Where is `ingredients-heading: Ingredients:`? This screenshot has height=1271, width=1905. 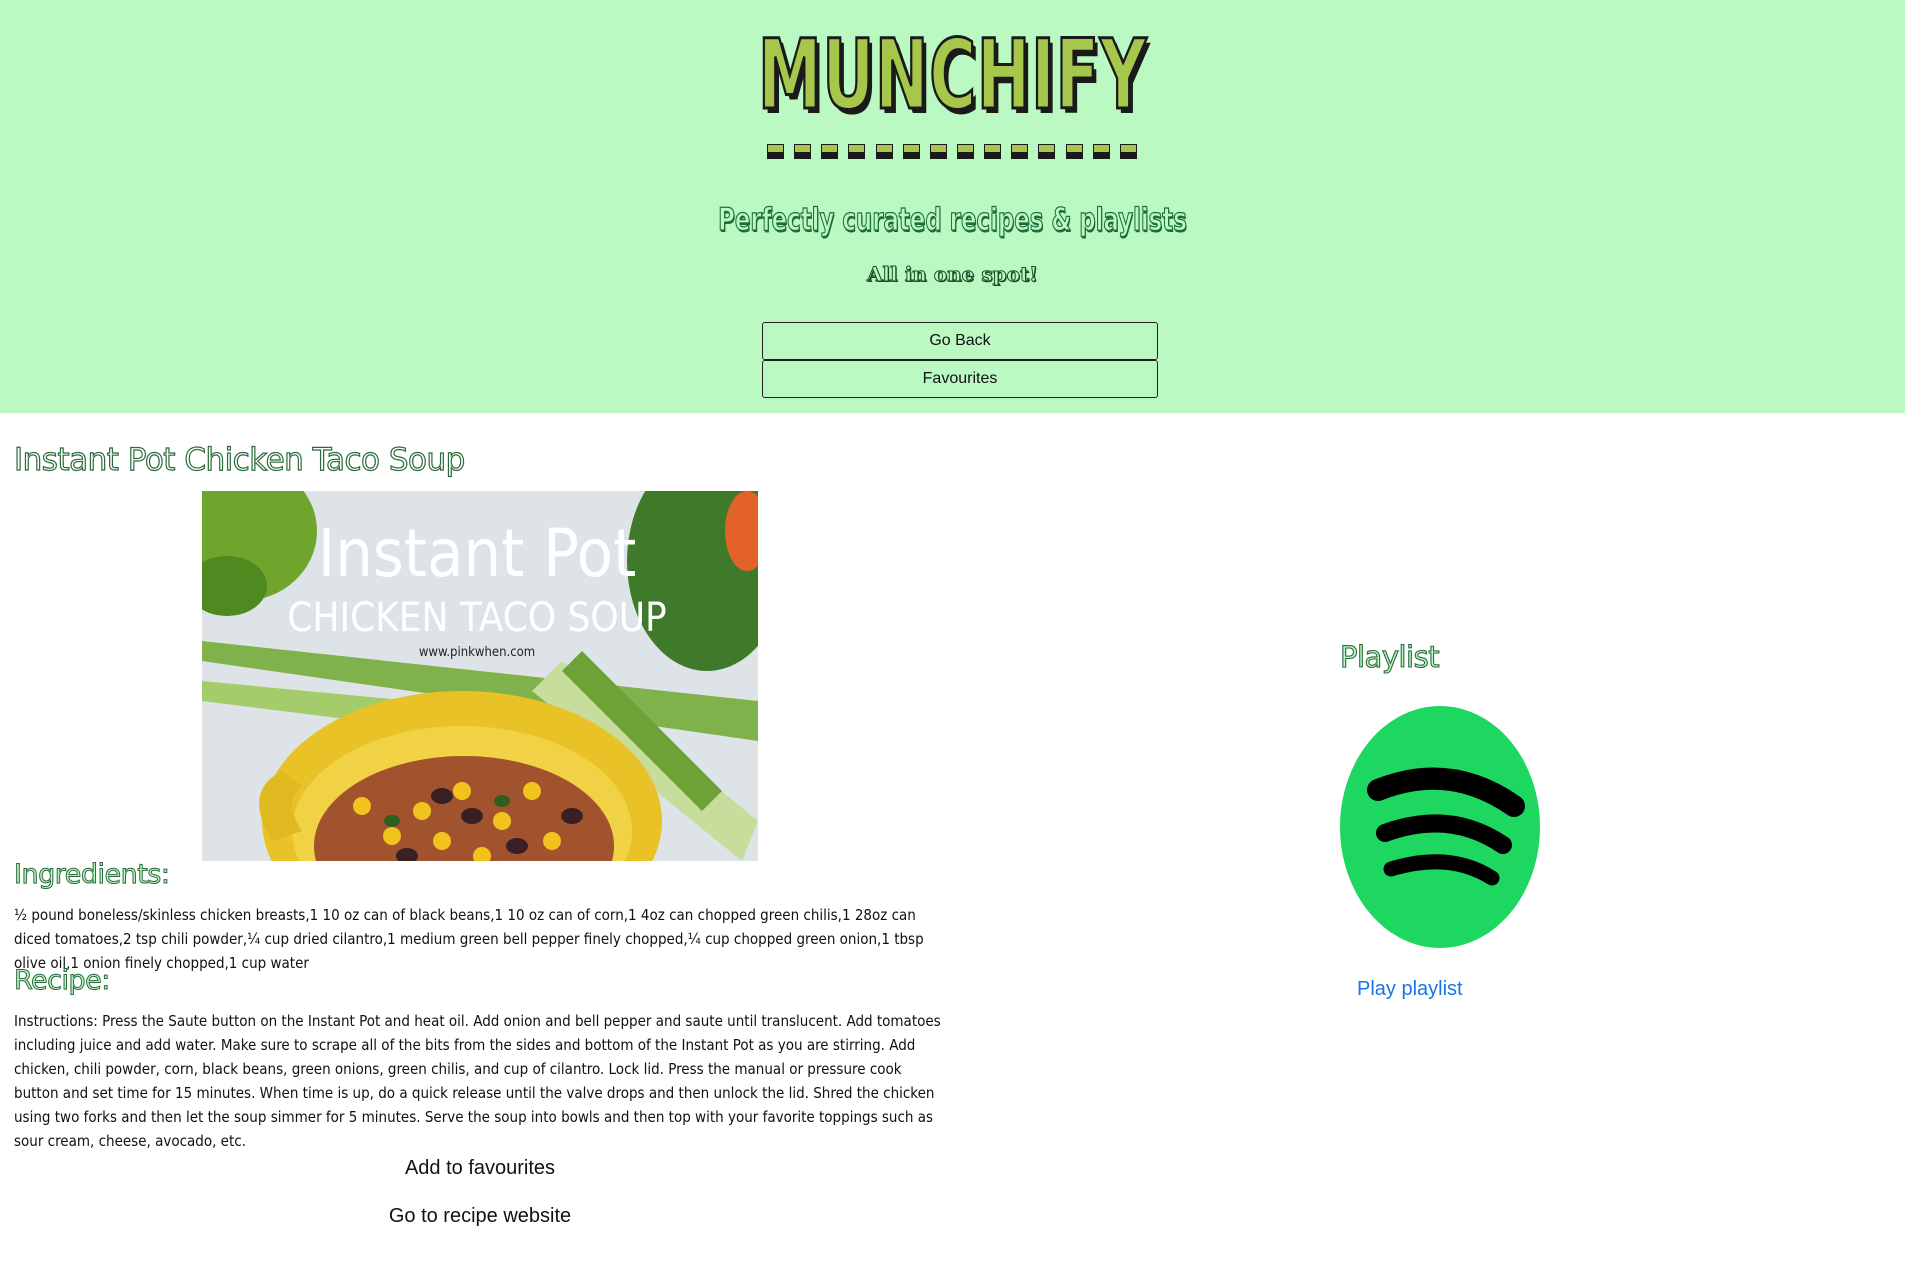
ingredients-heading: Ingredients: is located at coordinates (91, 875).